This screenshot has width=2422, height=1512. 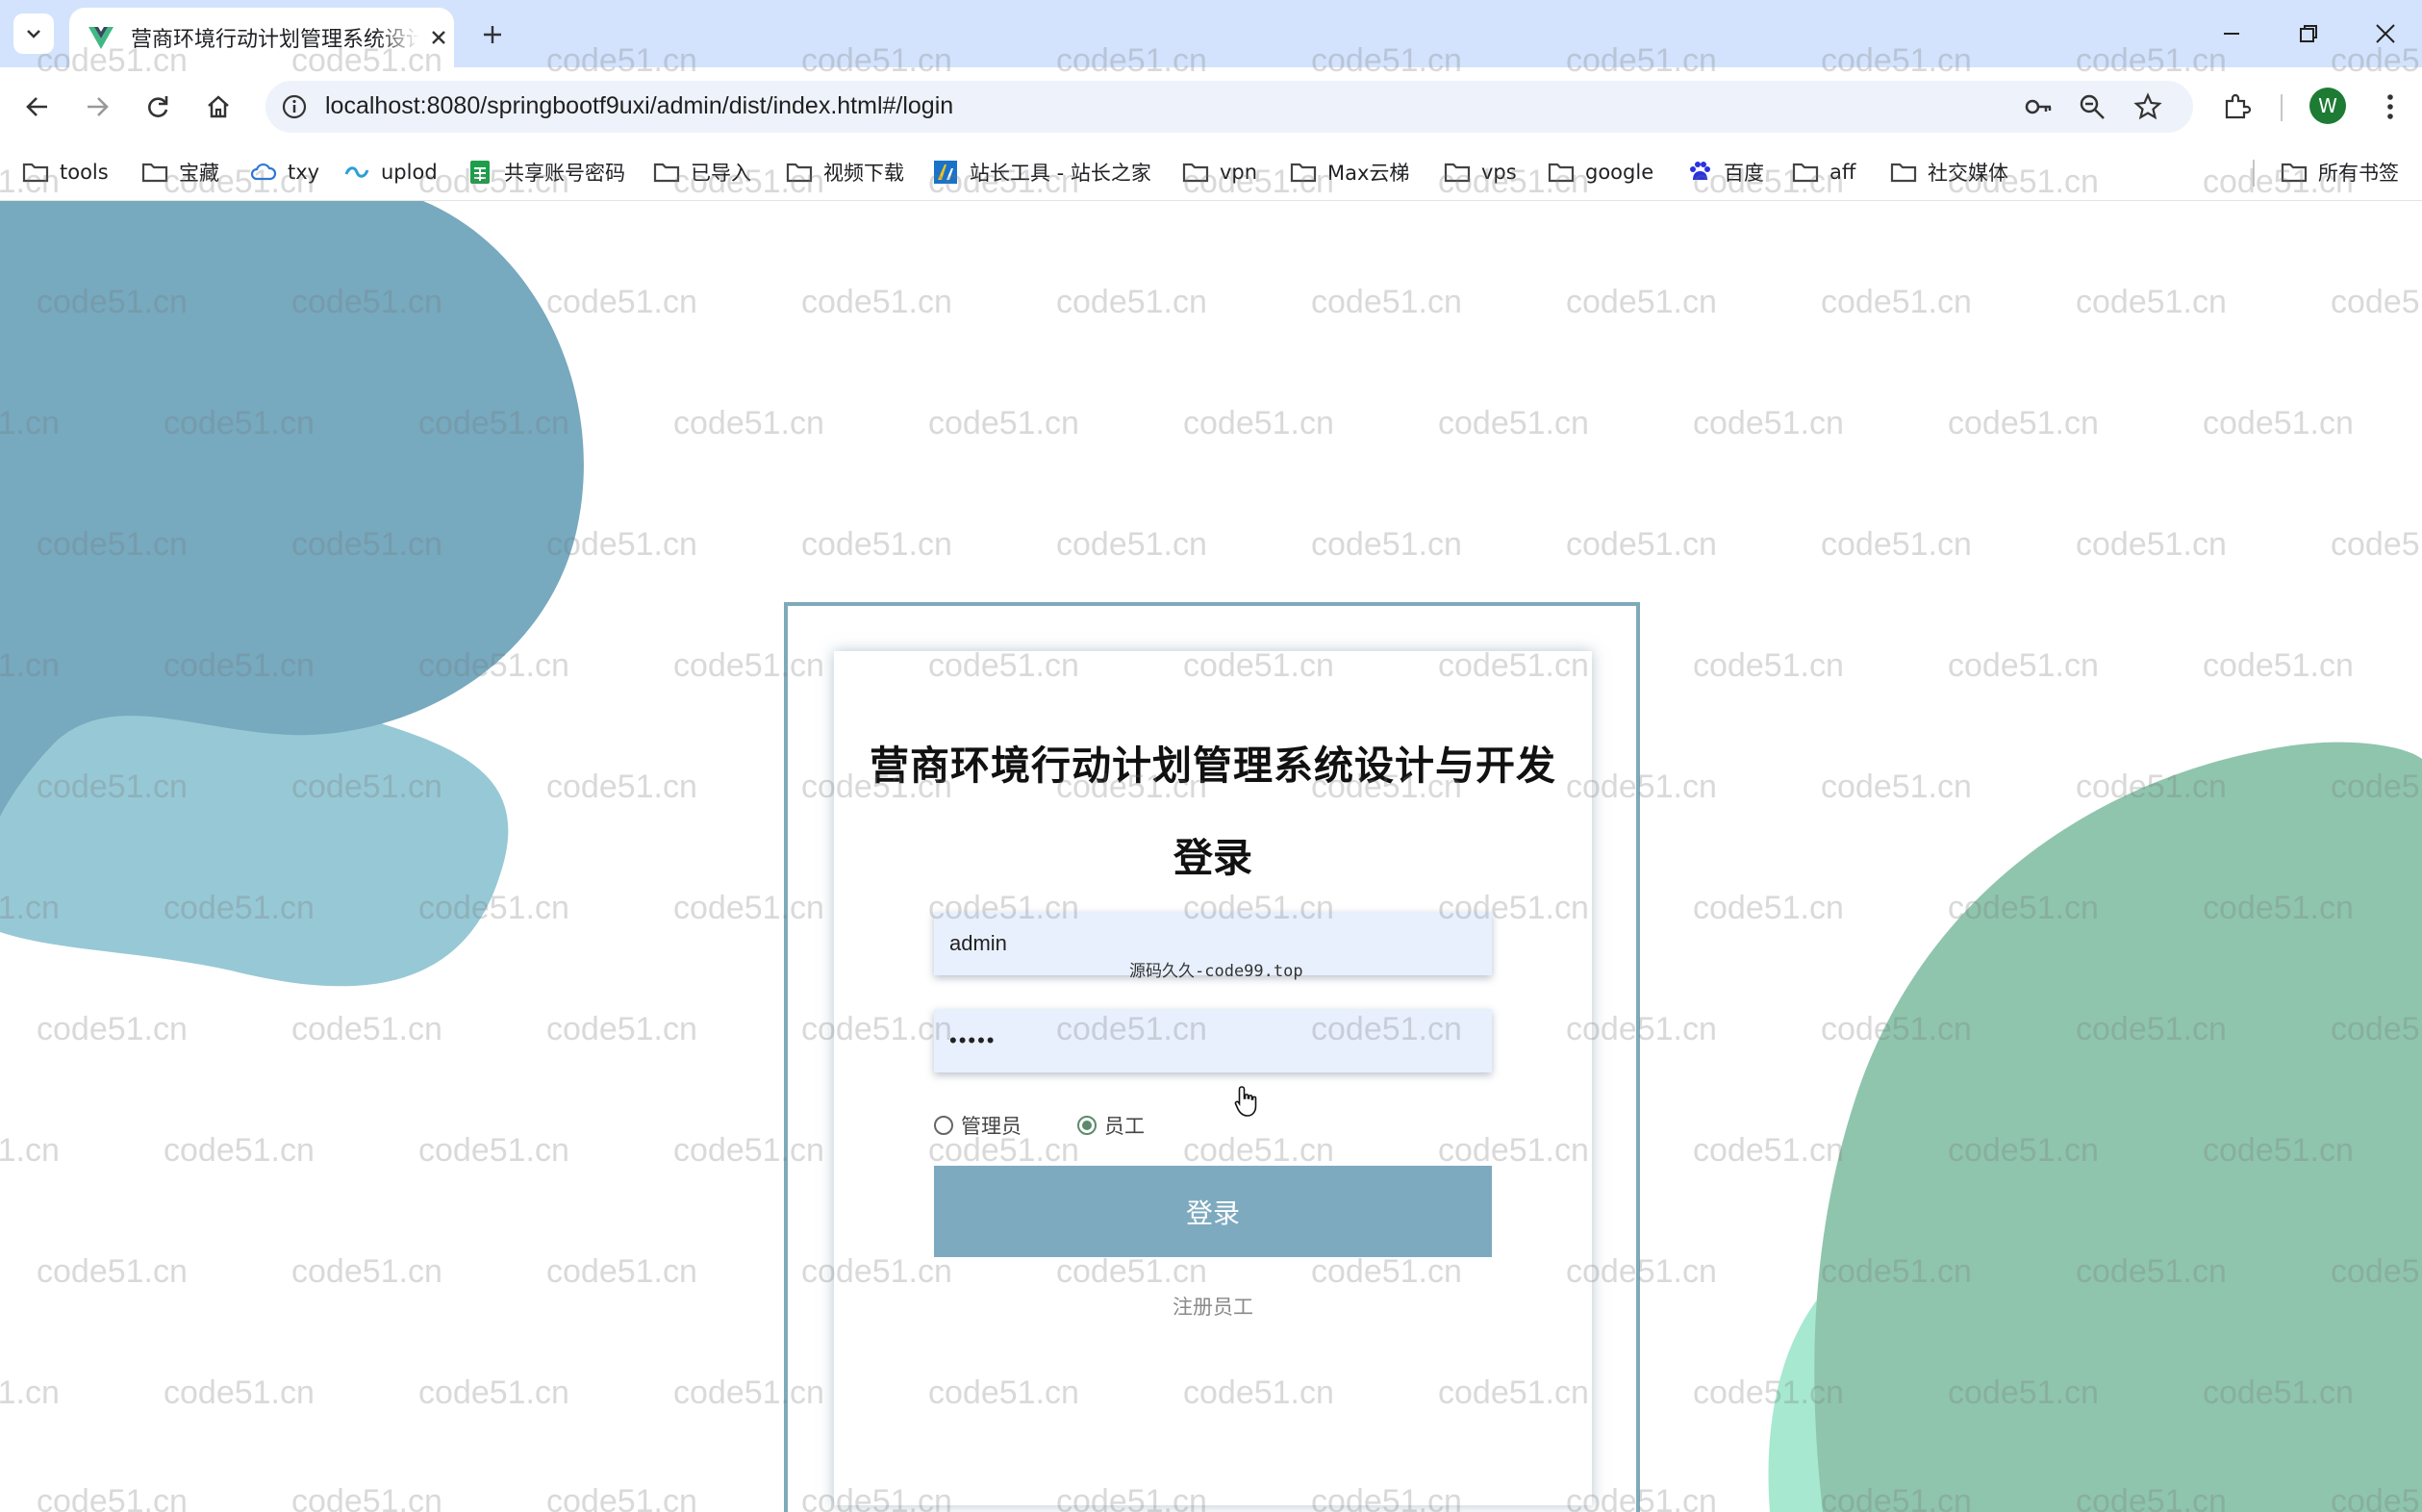 What do you see at coordinates (1124, 1126) in the screenshot?
I see `radio-employee-label: 员工` at bounding box center [1124, 1126].